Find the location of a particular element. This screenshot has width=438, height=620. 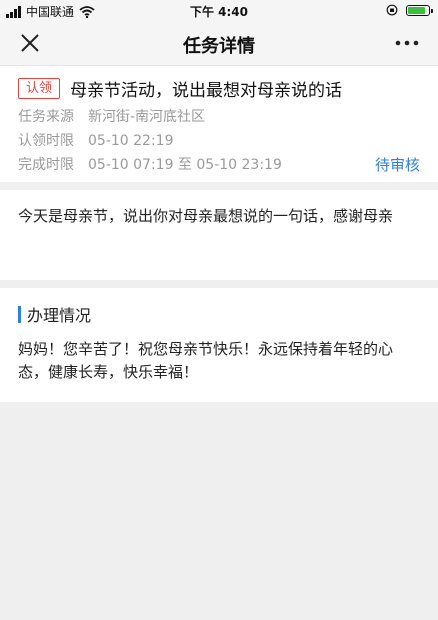

progress-heading: 办理情况 is located at coordinates (59, 315).